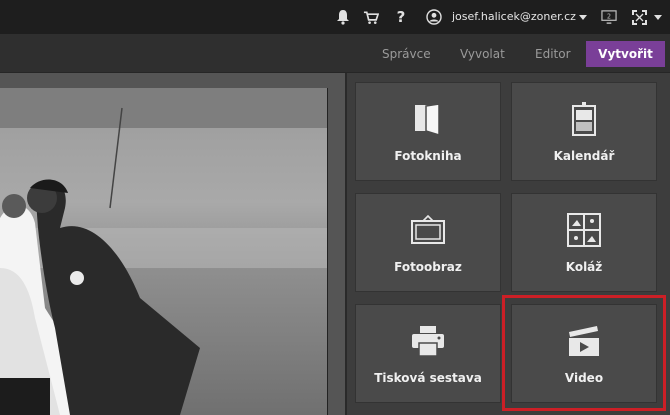 The height and width of the screenshot is (415, 670). I want to click on printer-icon, so click(428, 341).